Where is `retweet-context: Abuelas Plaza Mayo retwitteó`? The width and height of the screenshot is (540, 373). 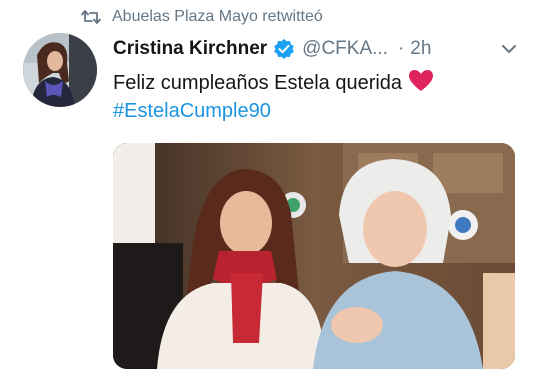
retweet-context: Abuelas Plaza Mayo retwitteó is located at coordinates (201, 17).